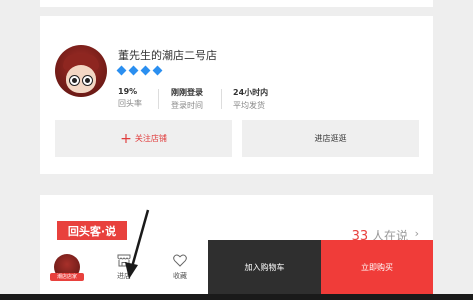  What do you see at coordinates (92, 230) in the screenshot?
I see `review-tag: 回头客·说` at bounding box center [92, 230].